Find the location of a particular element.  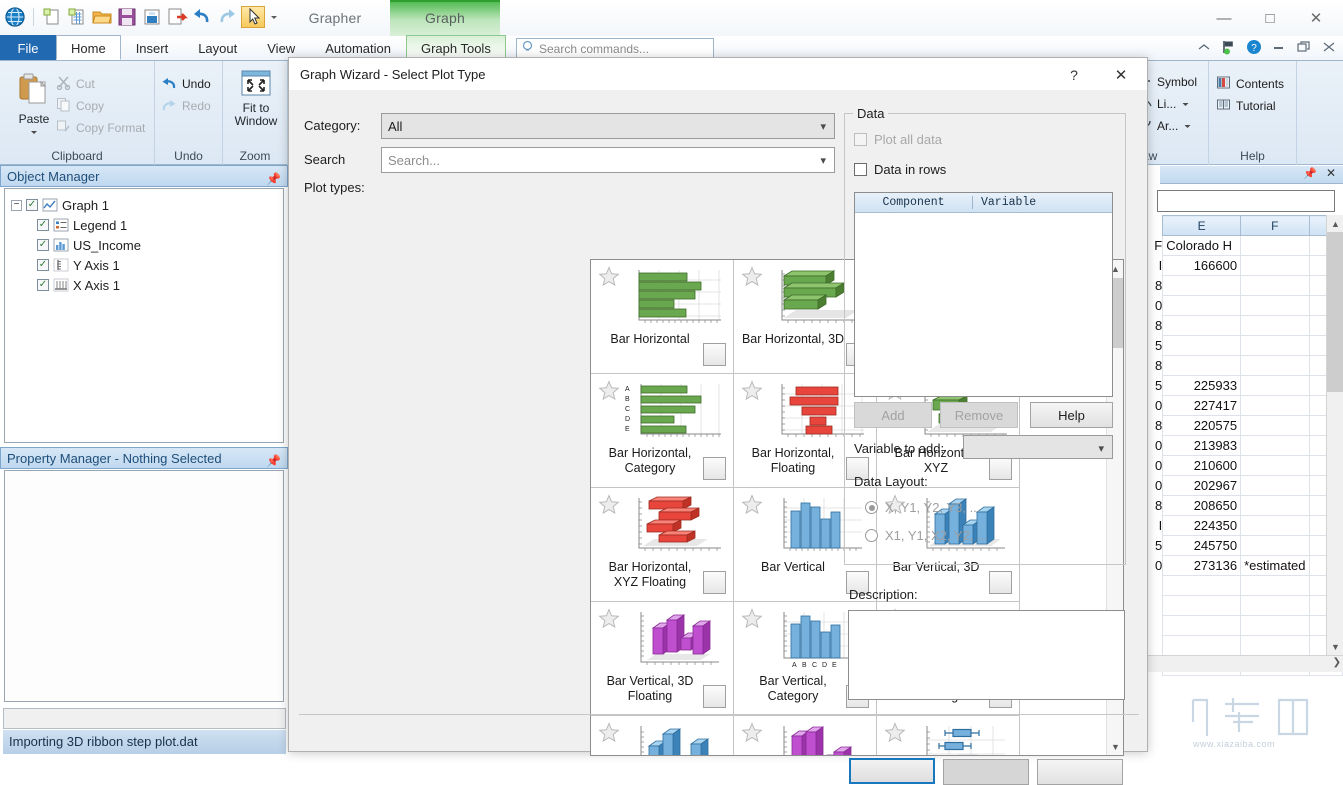

copy-button: Copy is located at coordinates (100, 106).